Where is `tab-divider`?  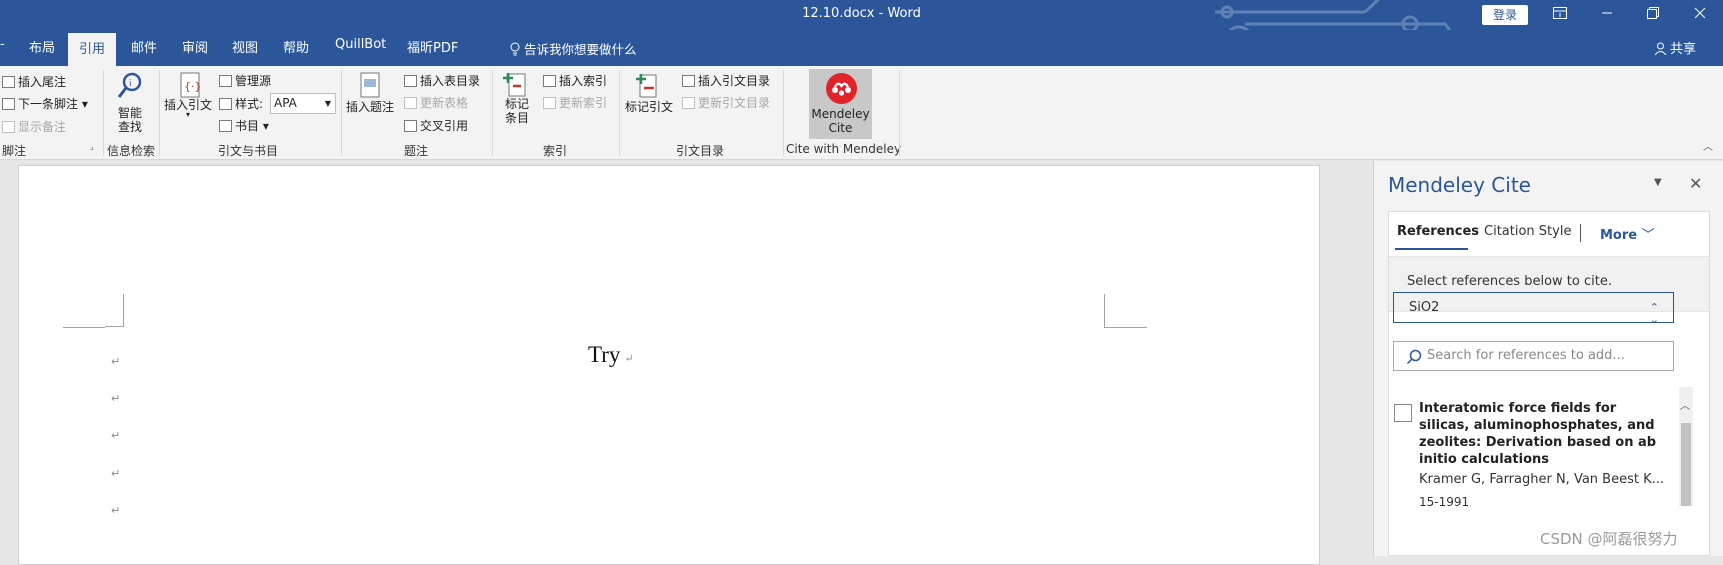
tab-divider is located at coordinates (1580, 233).